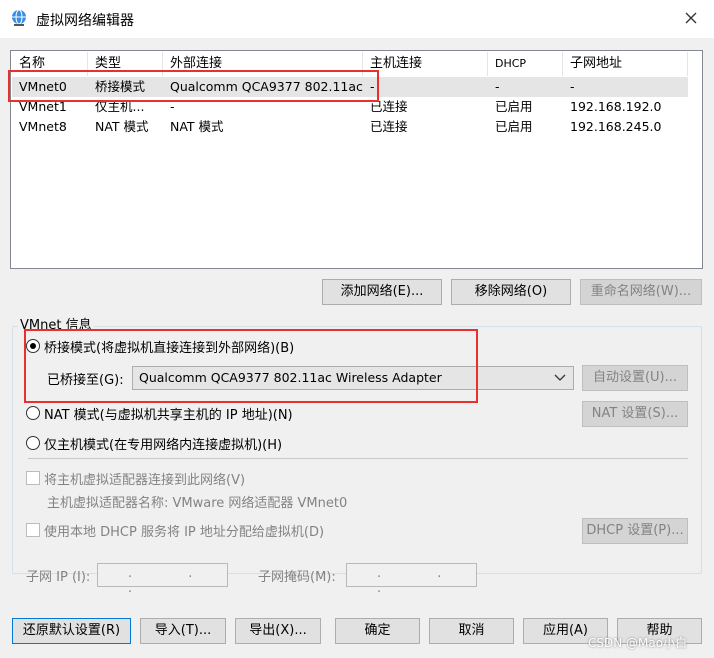 The image size is (714, 658). Describe the element at coordinates (471, 631) in the screenshot. I see `cancel-button: 取消` at that location.